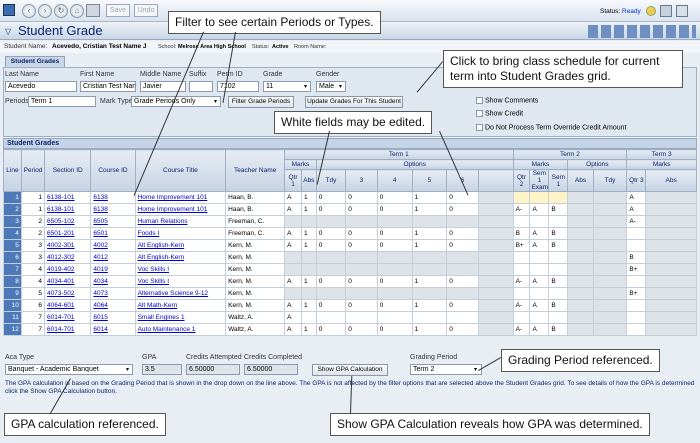 This screenshot has width=700, height=443. I want to click on col-5: 5, so click(429, 180).